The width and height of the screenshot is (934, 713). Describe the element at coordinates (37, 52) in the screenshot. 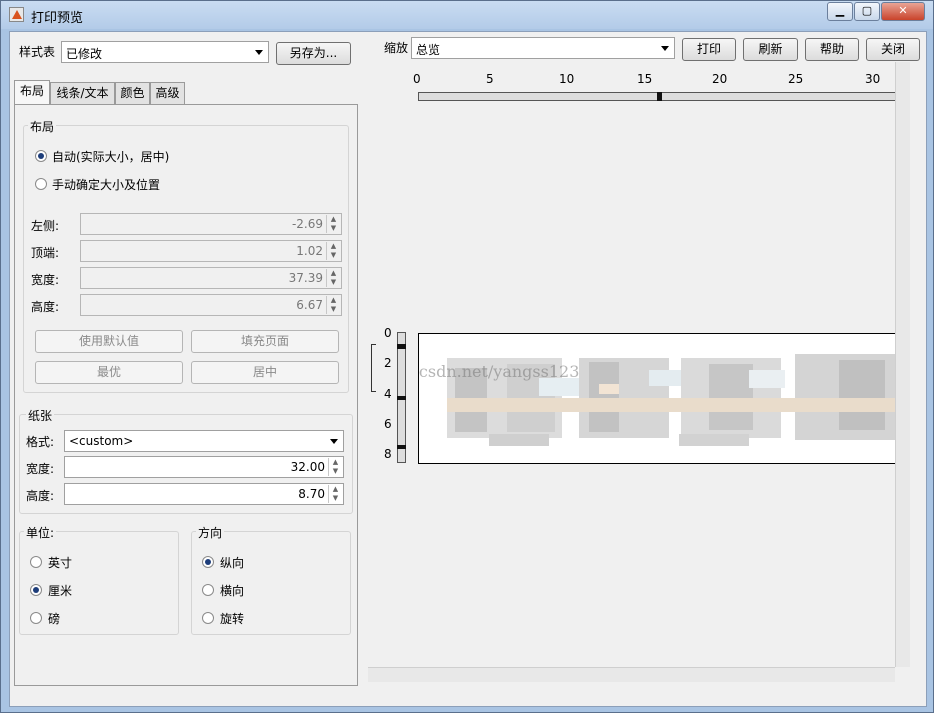

I see `stylesheet-label: 样式表` at that location.